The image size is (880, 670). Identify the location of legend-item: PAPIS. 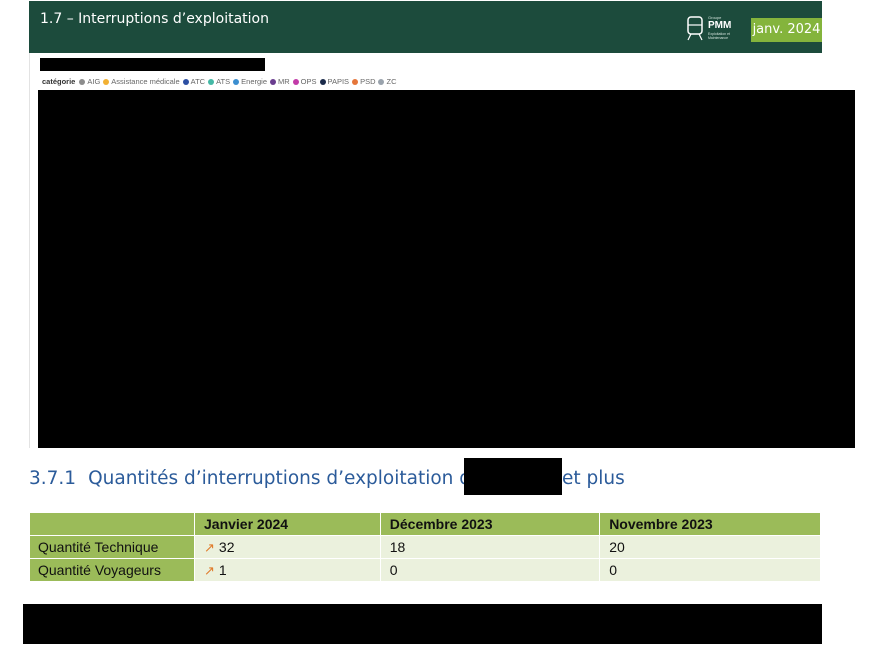
(334, 81).